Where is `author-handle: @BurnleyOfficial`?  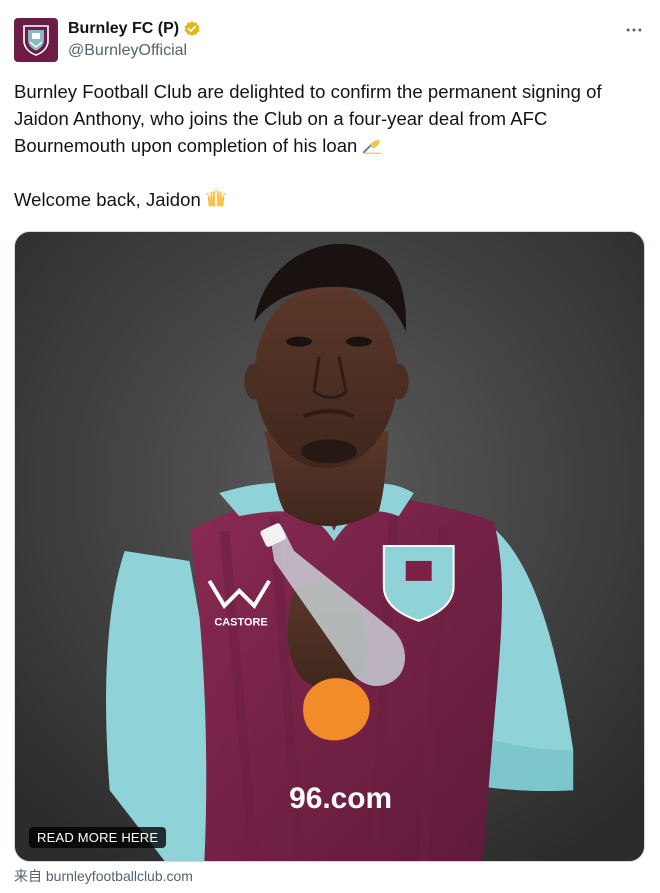
author-handle: @BurnleyOfficial is located at coordinates (127, 51).